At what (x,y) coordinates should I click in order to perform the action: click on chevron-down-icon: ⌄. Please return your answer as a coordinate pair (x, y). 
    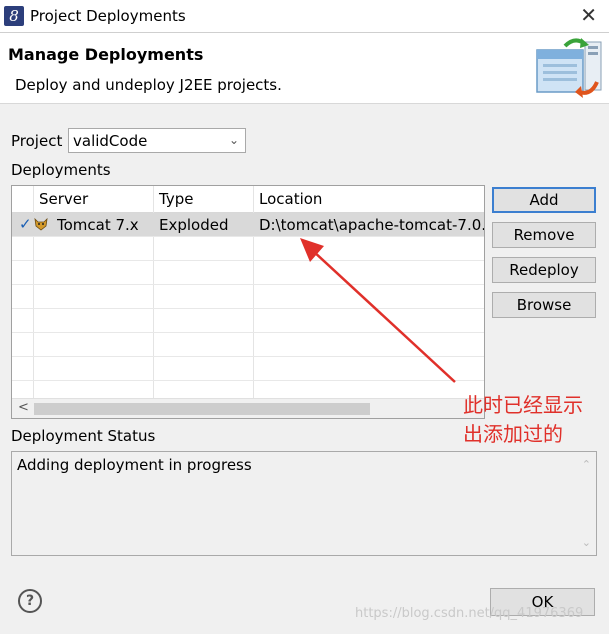
    Looking at the image, I should click on (233, 140).